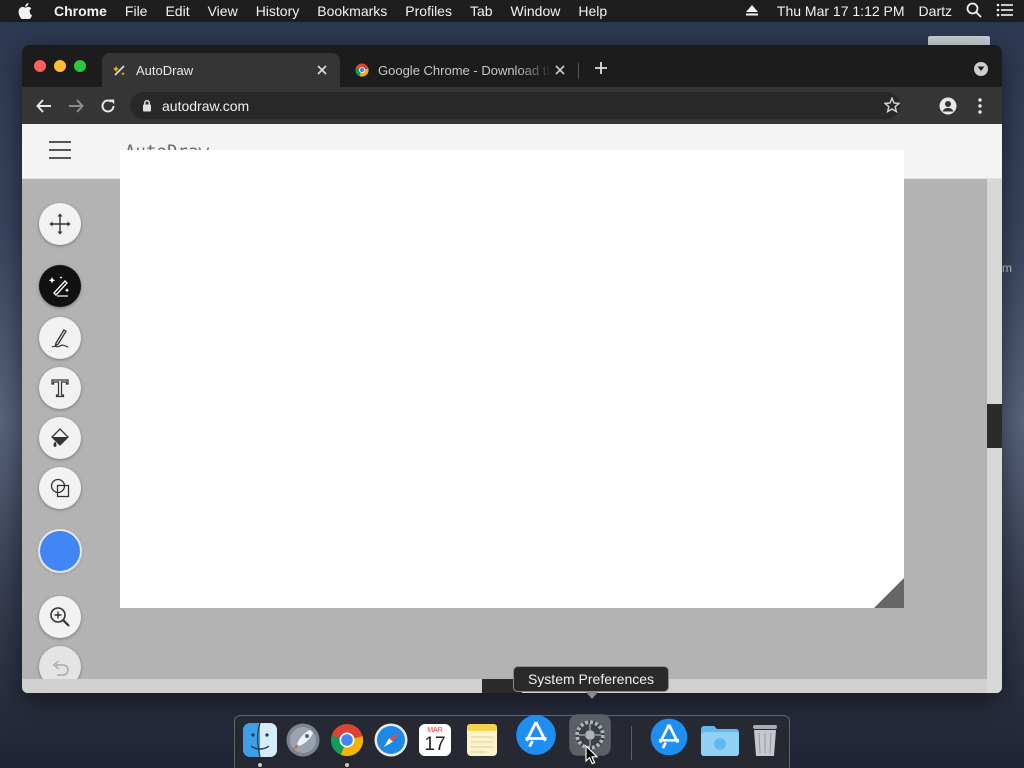 The width and height of the screenshot is (1024, 768). What do you see at coordinates (120, 70) in the screenshot?
I see `autodraw-favicon` at bounding box center [120, 70].